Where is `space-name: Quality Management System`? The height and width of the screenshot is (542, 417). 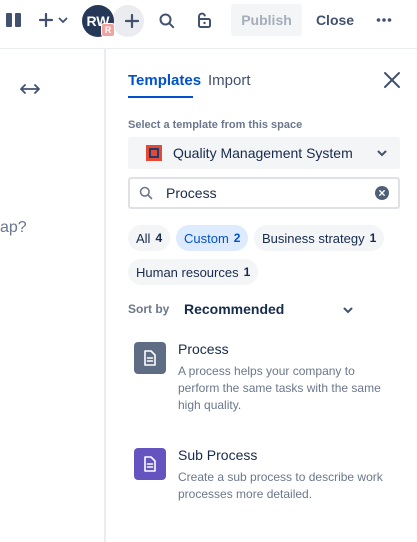
space-name: Quality Management System is located at coordinates (263, 153).